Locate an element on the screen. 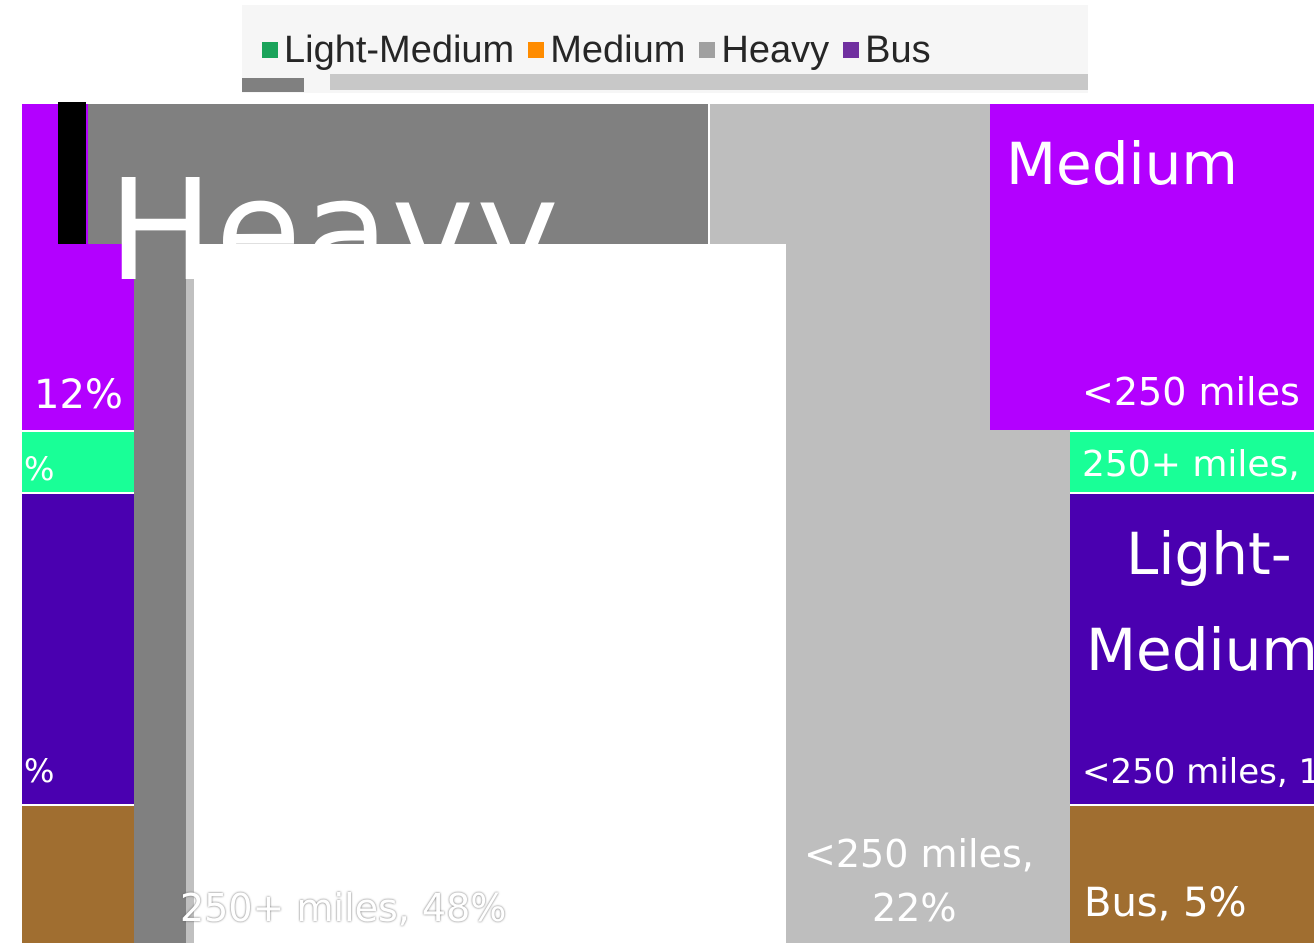 The image size is (1314, 943). heavy-lt250-label: <250 miles, is located at coordinates (919, 854).